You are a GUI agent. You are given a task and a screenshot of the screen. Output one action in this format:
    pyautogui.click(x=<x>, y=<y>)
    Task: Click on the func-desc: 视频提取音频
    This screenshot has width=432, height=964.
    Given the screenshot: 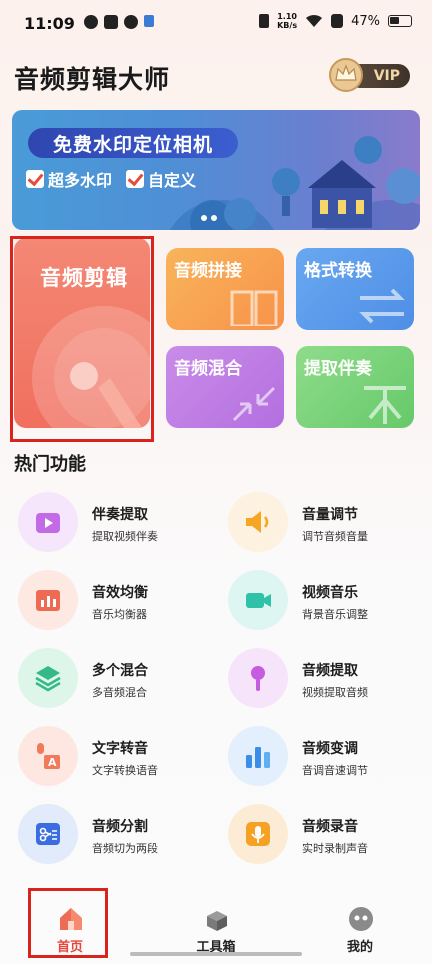 What is the action you would take?
    pyautogui.click(x=335, y=692)
    